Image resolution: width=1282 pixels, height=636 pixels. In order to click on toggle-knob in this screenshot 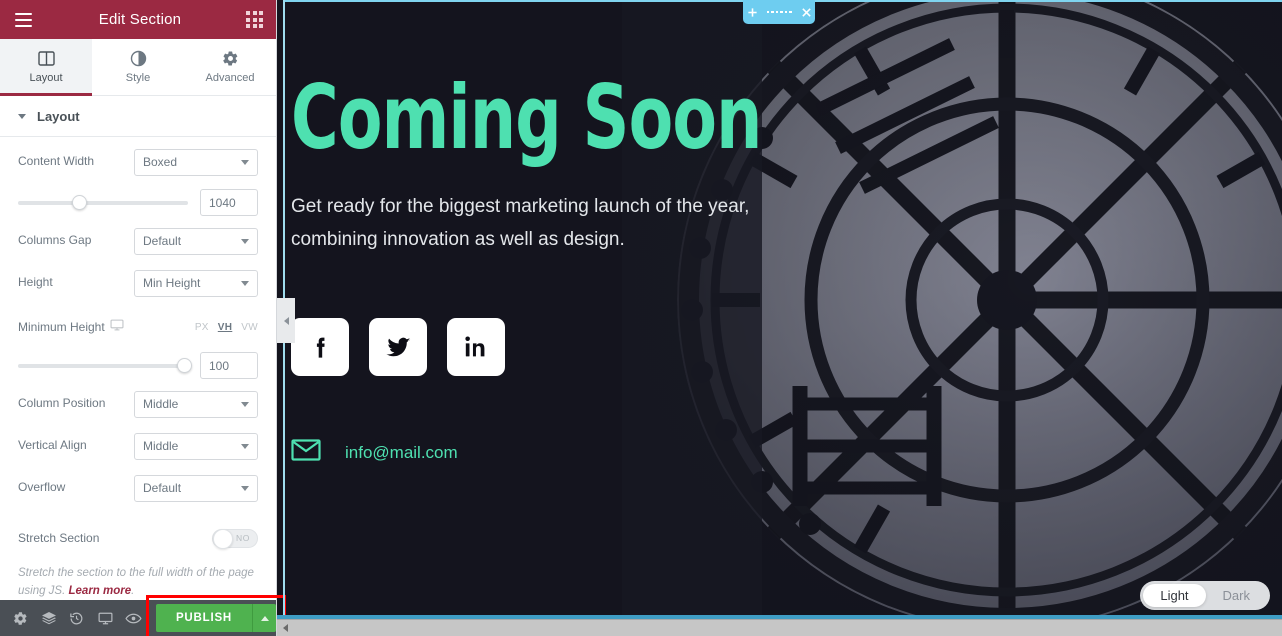, I will do `click(223, 538)`.